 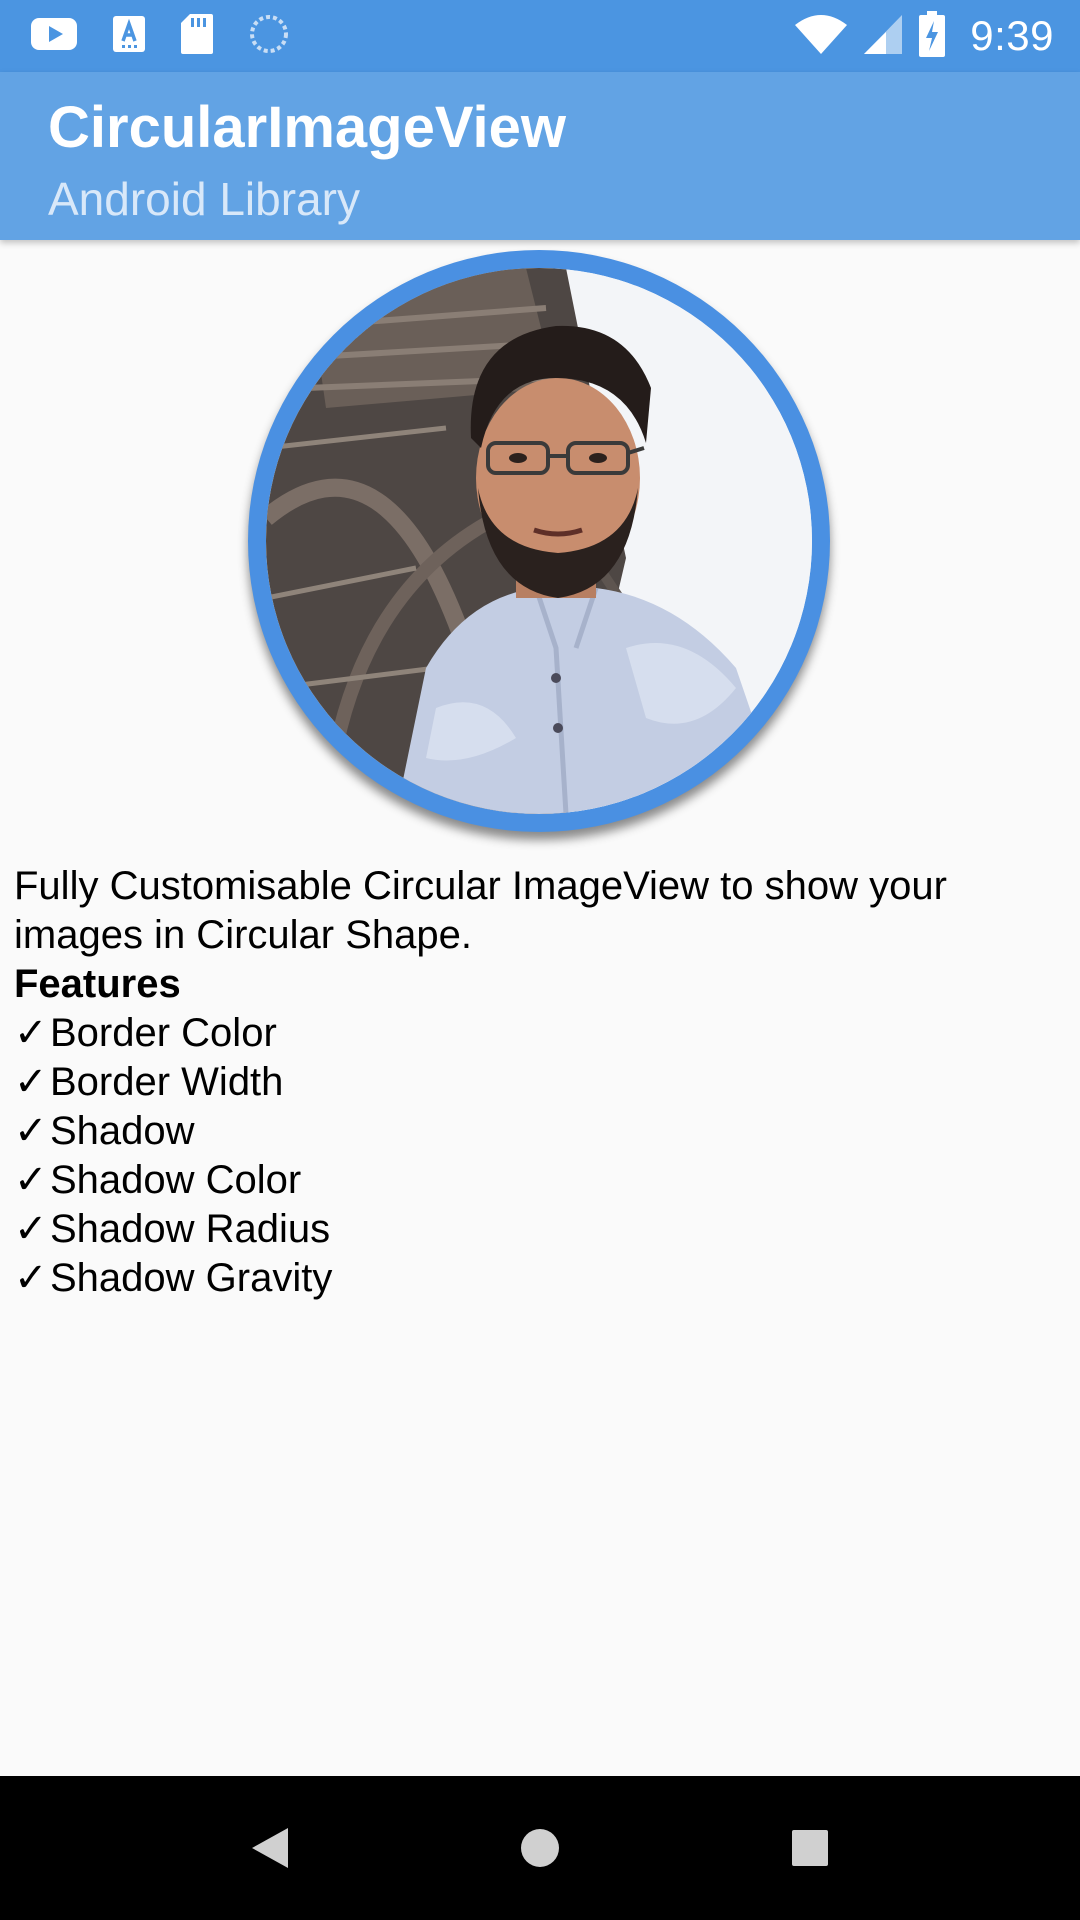 What do you see at coordinates (539, 1131) in the screenshot?
I see `feature-item: ✓Shadow` at bounding box center [539, 1131].